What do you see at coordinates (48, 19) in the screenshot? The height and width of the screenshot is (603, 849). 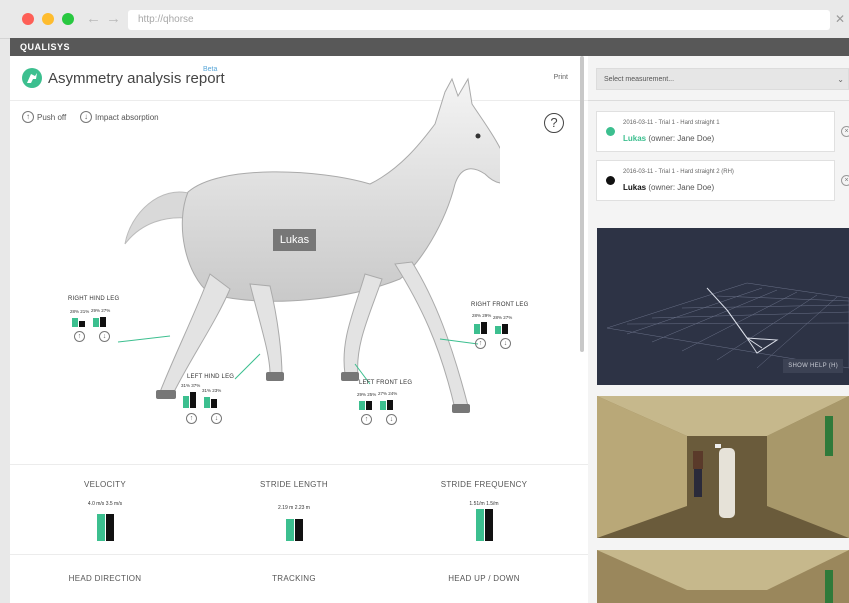 I see `minimize-window-button` at bounding box center [48, 19].